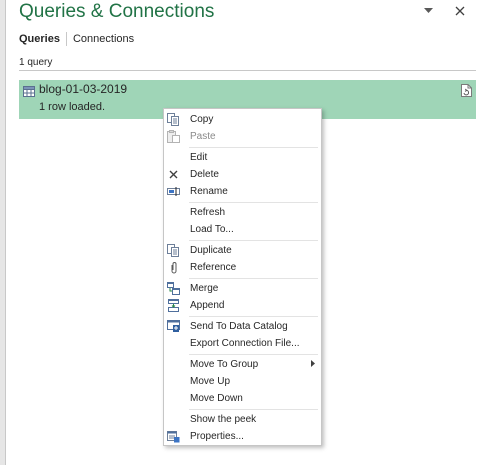 This screenshot has width=478, height=465. What do you see at coordinates (207, 305) in the screenshot?
I see `menu-label: Append` at bounding box center [207, 305].